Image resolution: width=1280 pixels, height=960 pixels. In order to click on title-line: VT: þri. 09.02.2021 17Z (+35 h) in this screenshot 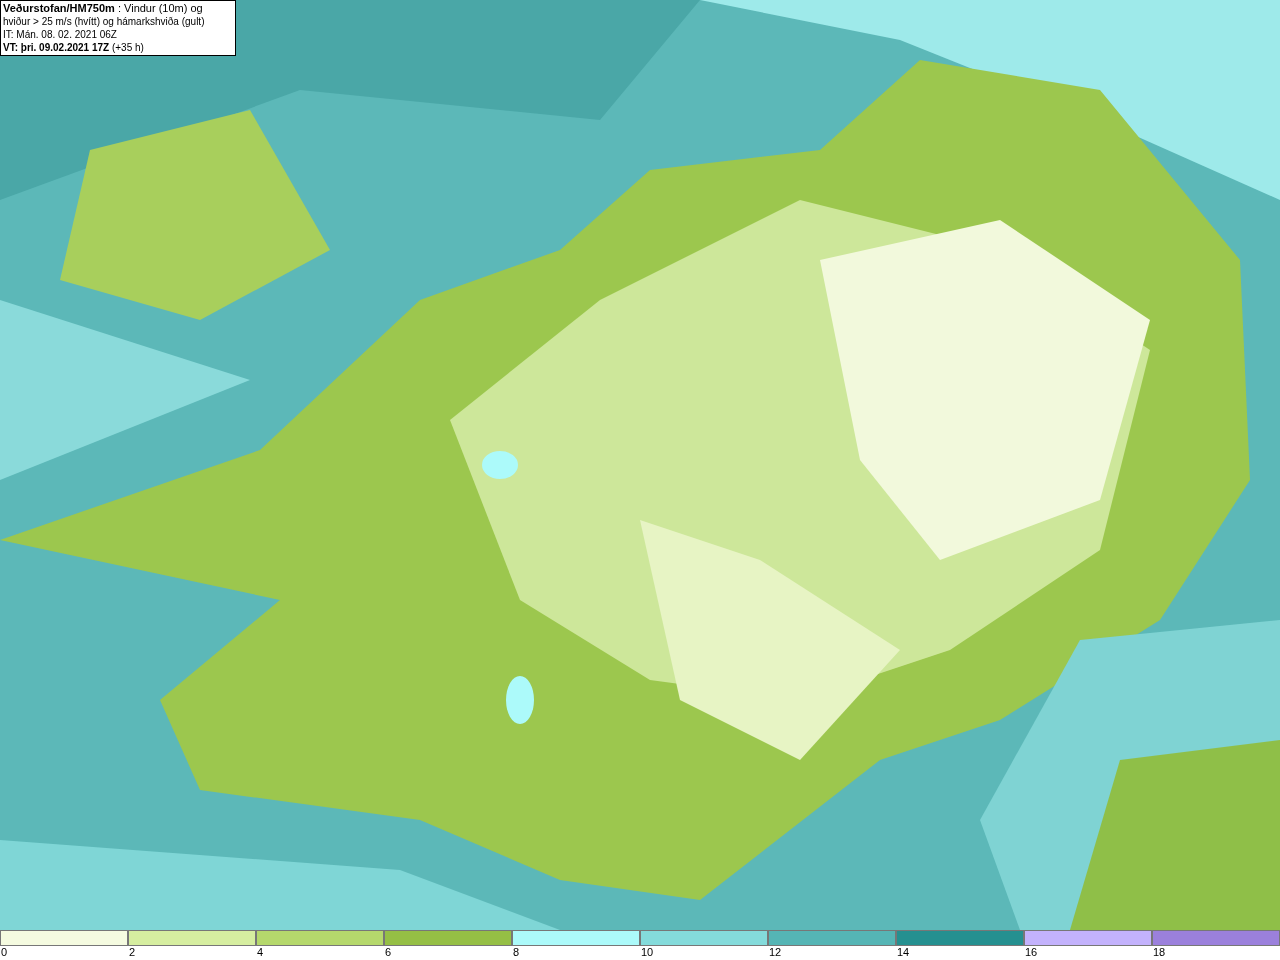, I will do `click(74, 47)`.